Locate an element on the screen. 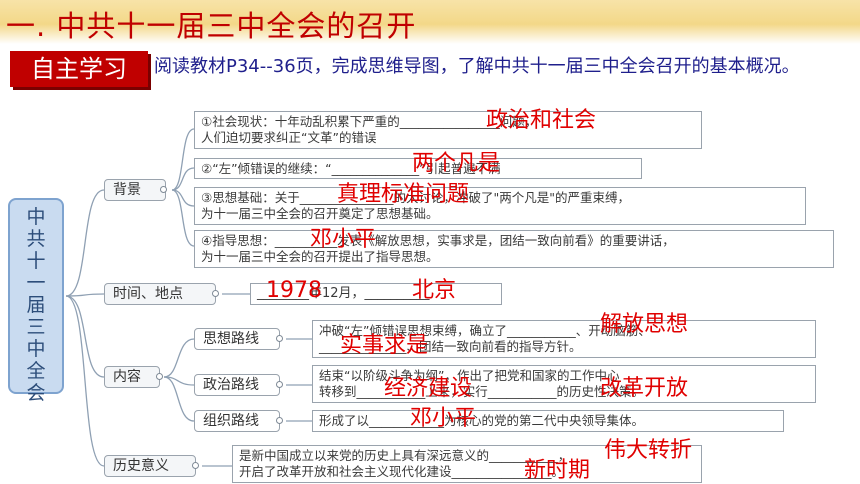 The image size is (860, 484). answer-economic-construction: 经济建设 is located at coordinates (428, 388).